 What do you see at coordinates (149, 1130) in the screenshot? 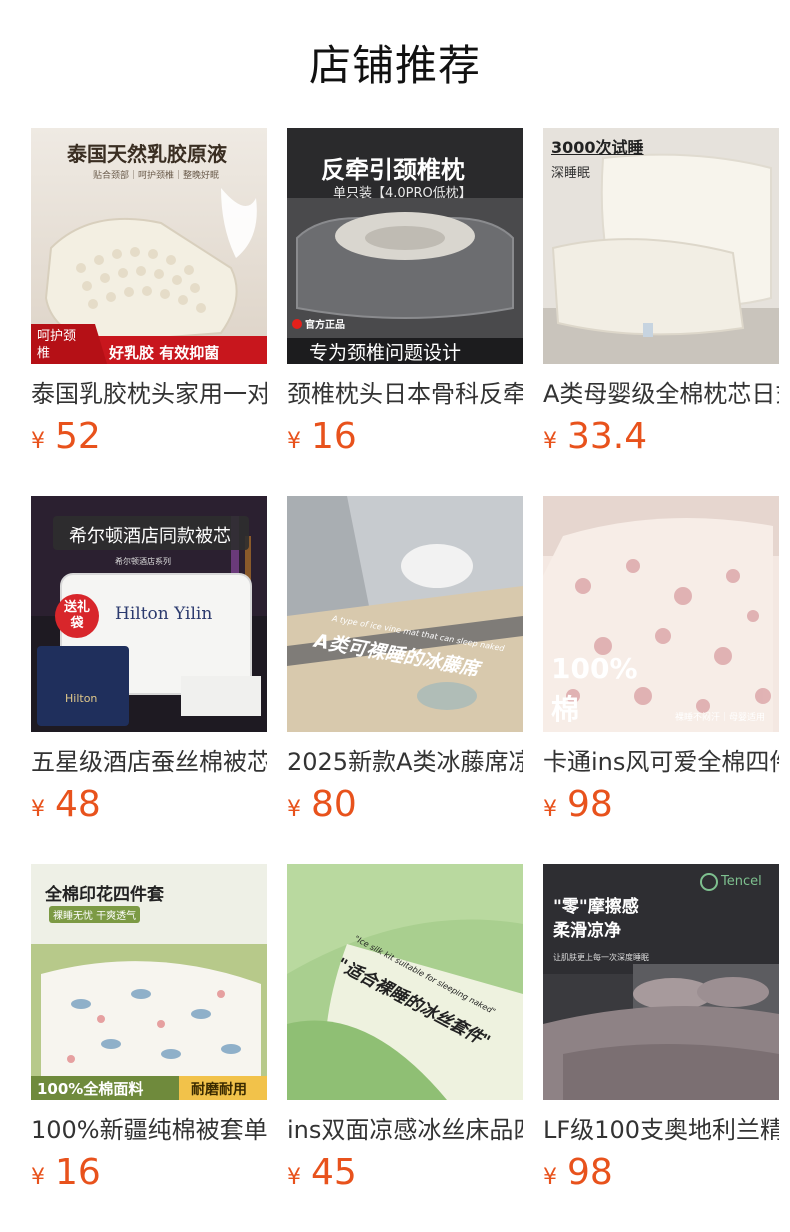
I see `product-title: 100%新疆纯棉被套单件` at bounding box center [149, 1130].